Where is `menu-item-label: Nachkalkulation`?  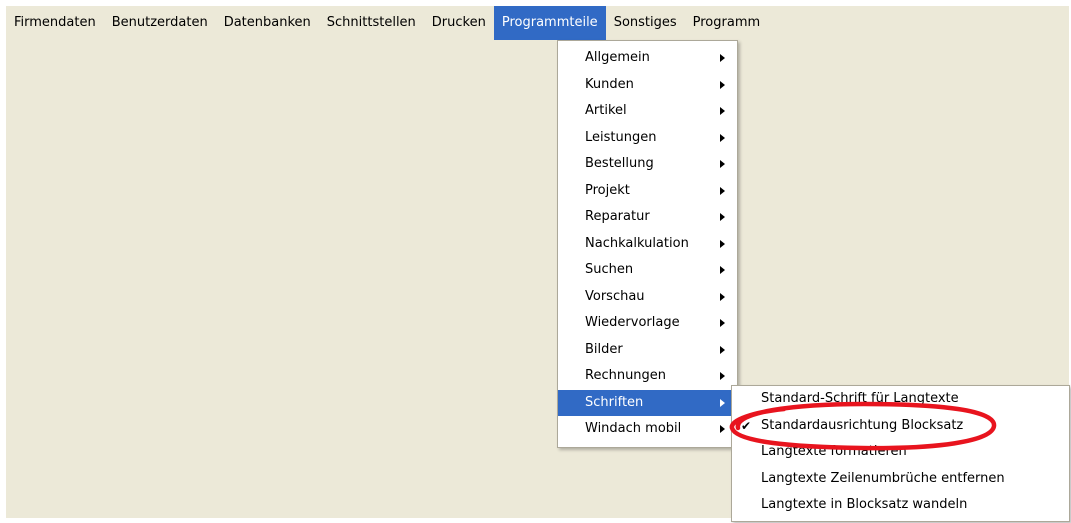
menu-item-label: Nachkalkulation is located at coordinates (637, 243).